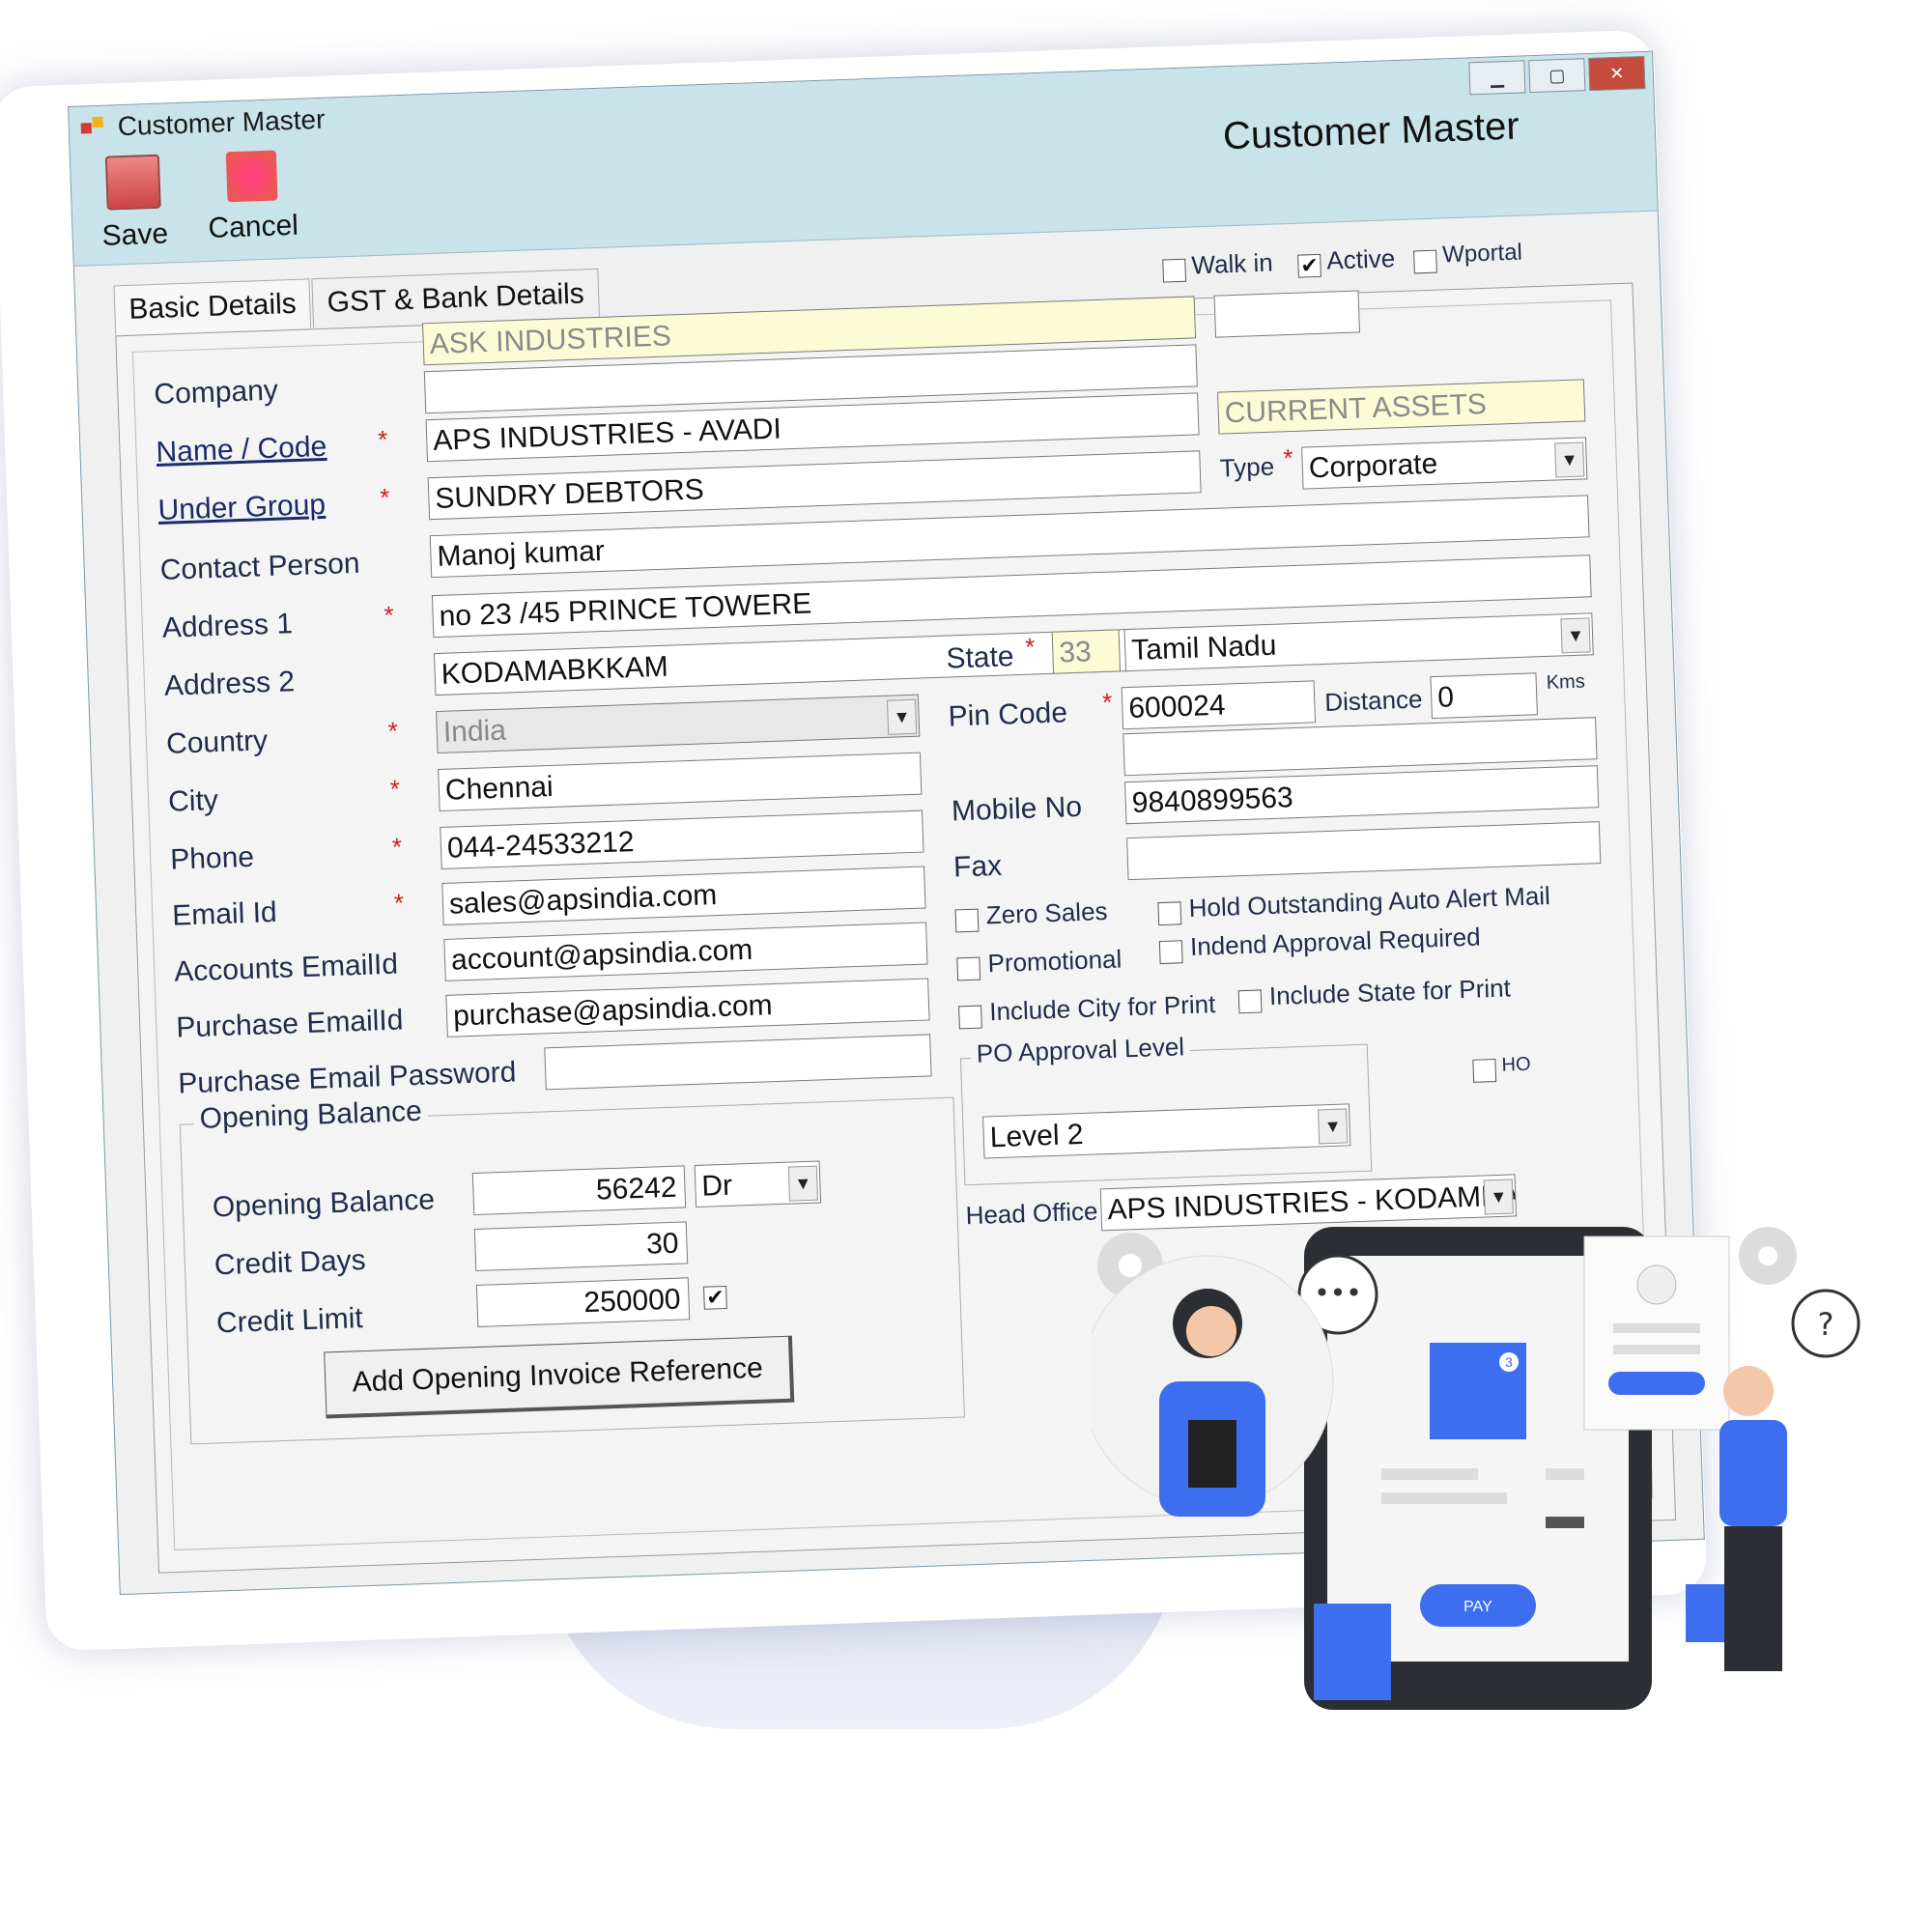 This screenshot has height=1932, width=1932. I want to click on po-approval-group: PO Approval Level Level 2 ▼, so click(1166, 1109).